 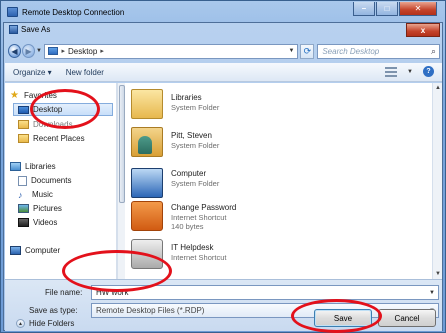 What do you see at coordinates (23, 222) in the screenshot?
I see `videos-icon` at bounding box center [23, 222].